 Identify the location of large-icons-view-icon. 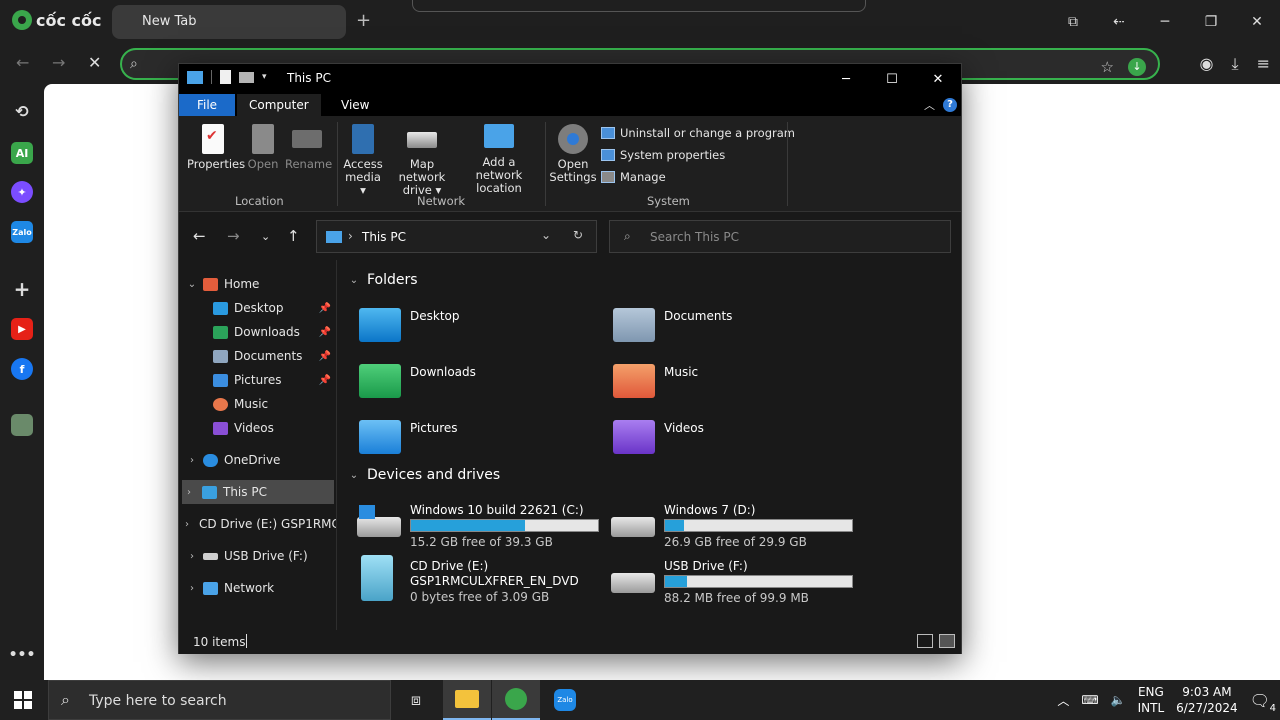
(947, 641).